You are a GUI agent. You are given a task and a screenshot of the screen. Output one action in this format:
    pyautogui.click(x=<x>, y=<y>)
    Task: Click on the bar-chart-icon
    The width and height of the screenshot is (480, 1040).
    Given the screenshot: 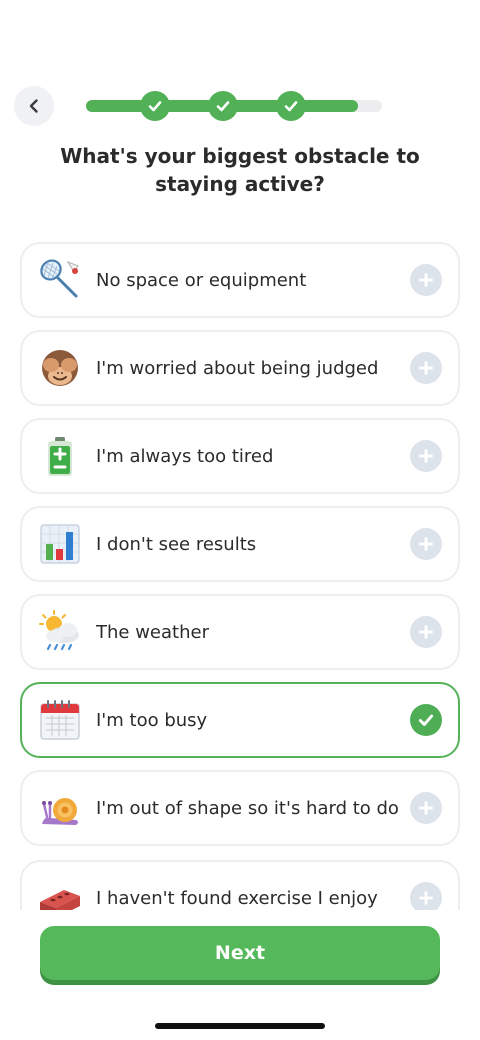 What is the action you would take?
    pyautogui.click(x=60, y=544)
    